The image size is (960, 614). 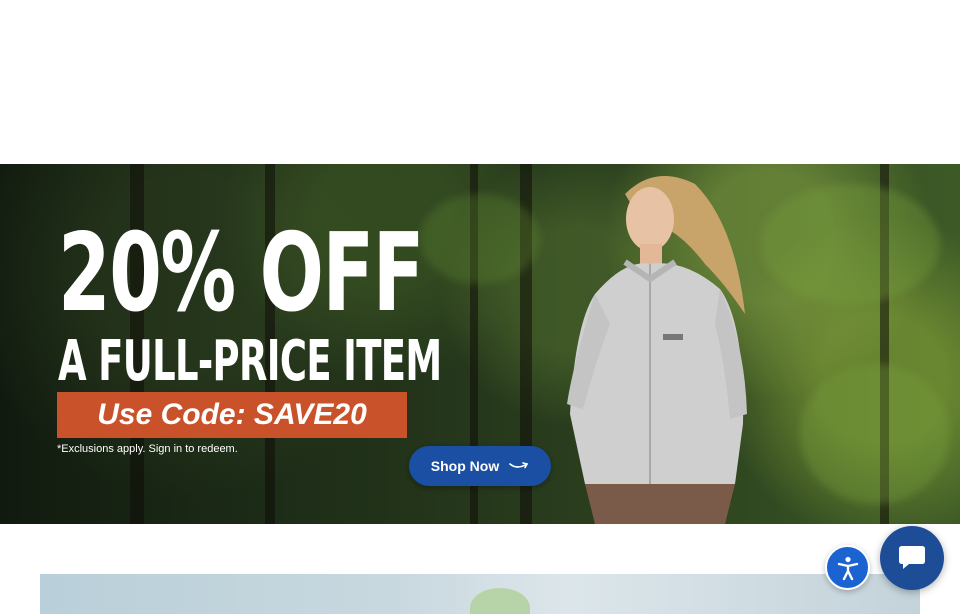 I want to click on model-photo, so click(x=657, y=350).